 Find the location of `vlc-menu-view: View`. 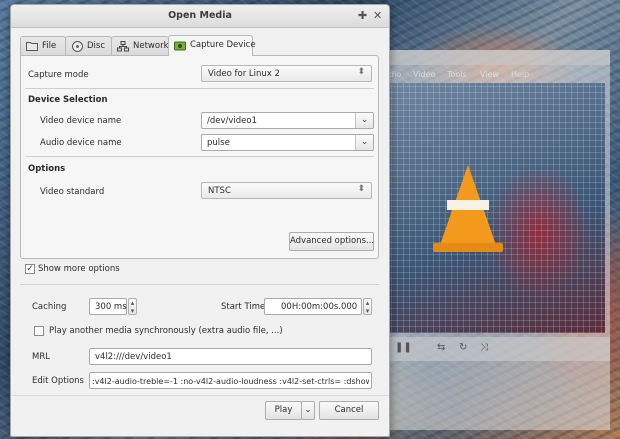

vlc-menu-view: View is located at coordinates (489, 74).